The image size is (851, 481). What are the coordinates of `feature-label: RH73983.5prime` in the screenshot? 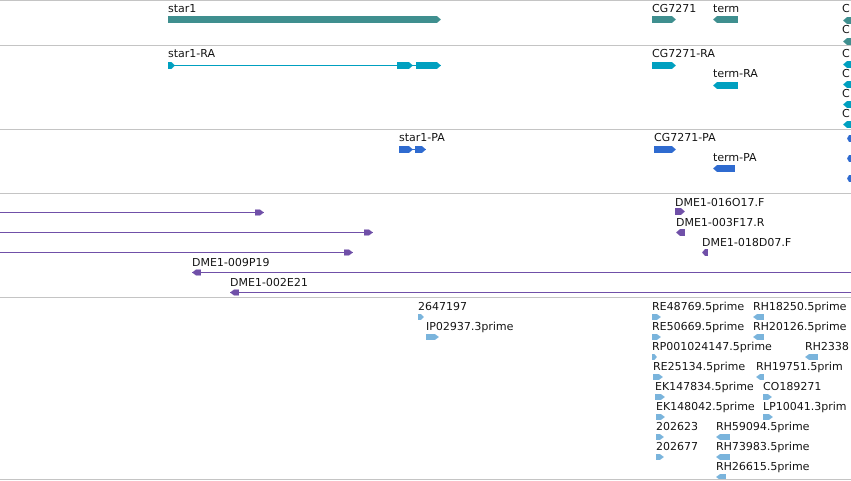 It's located at (763, 446).